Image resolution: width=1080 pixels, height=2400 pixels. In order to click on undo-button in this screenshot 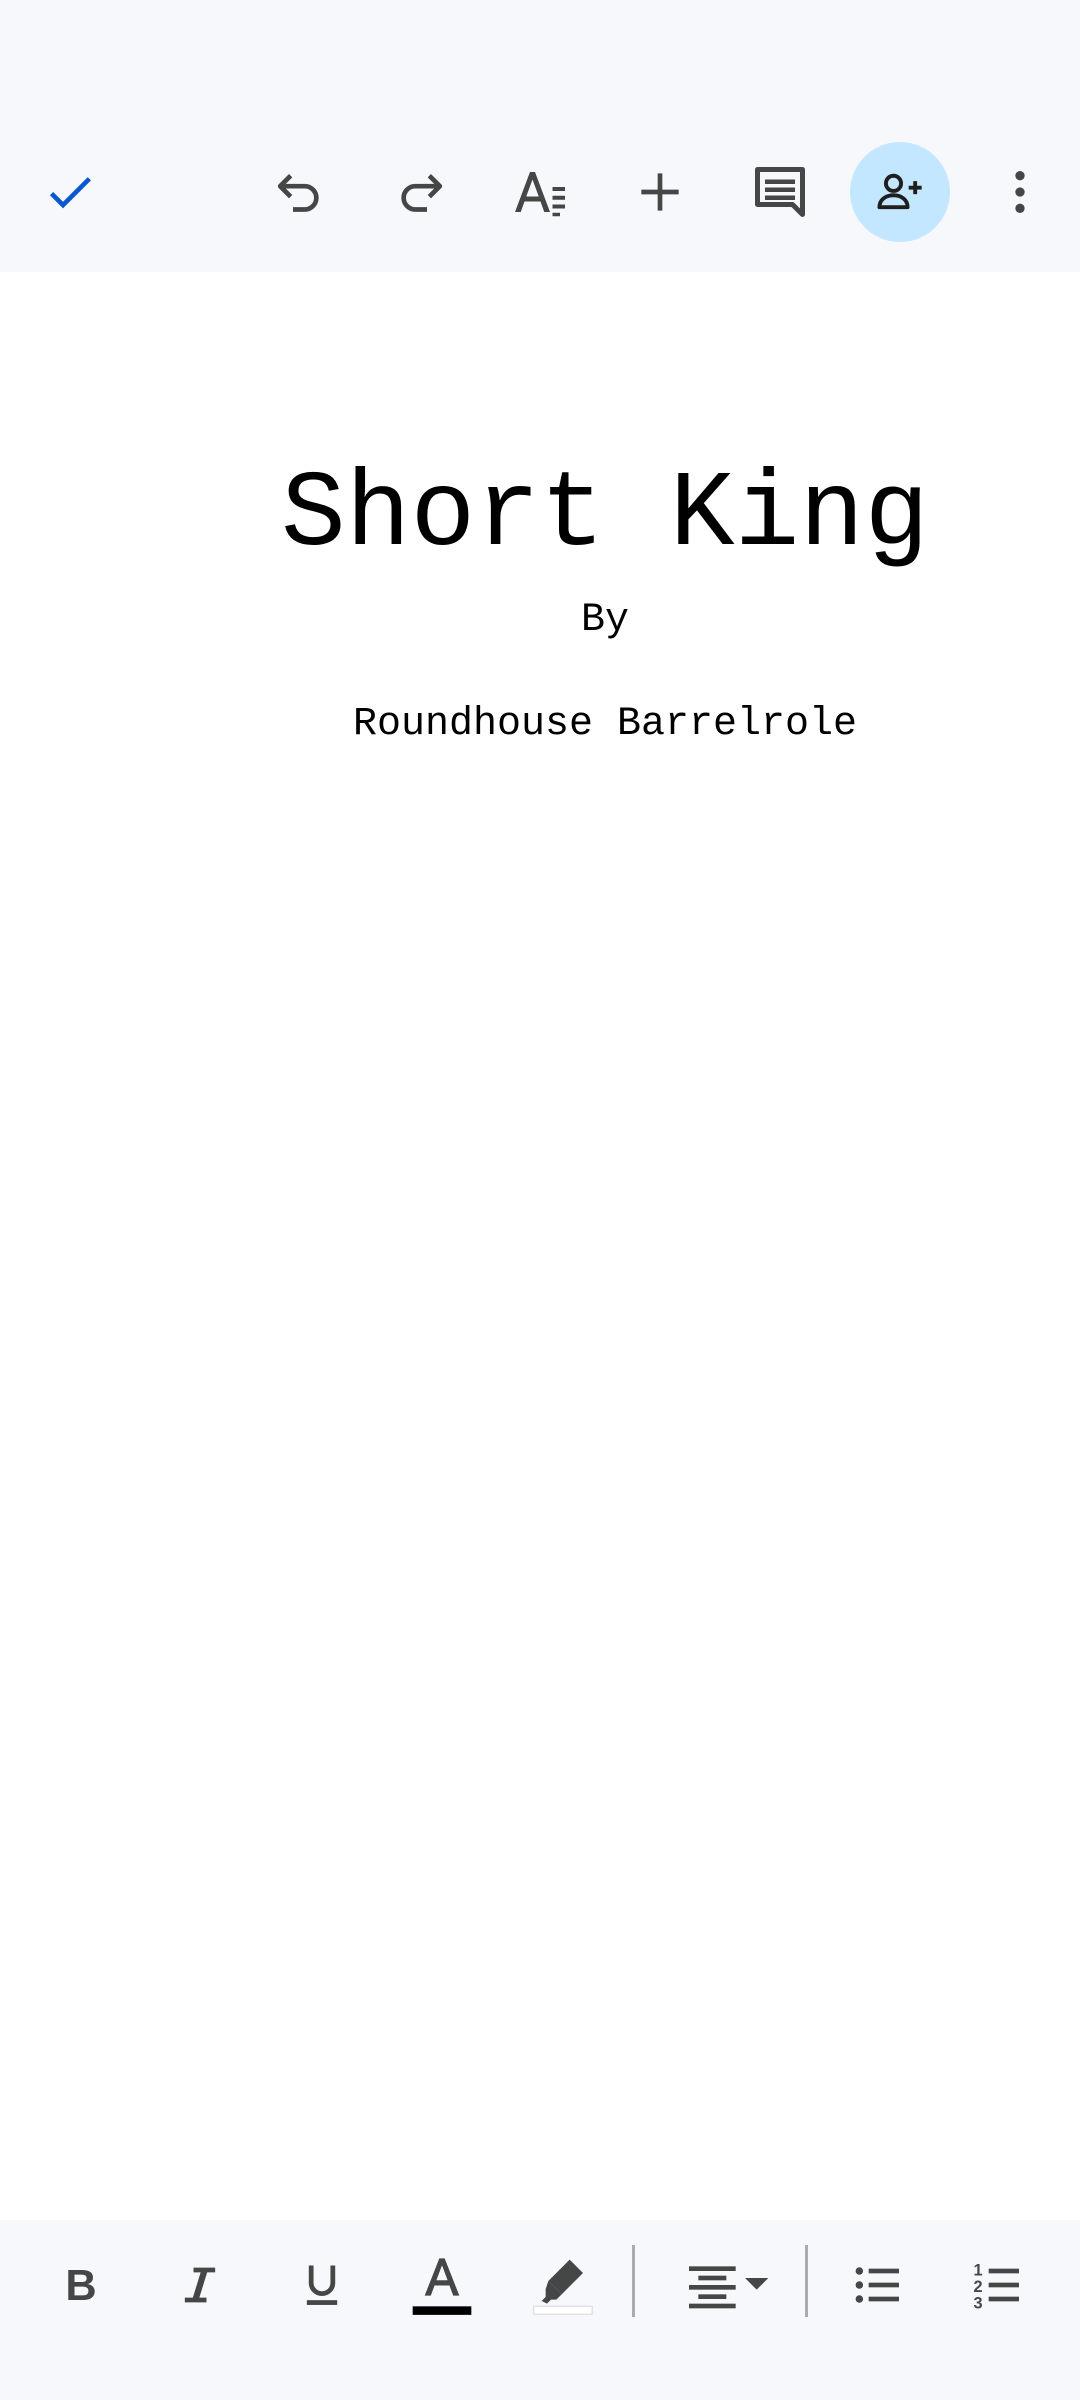, I will do `click(300, 192)`.